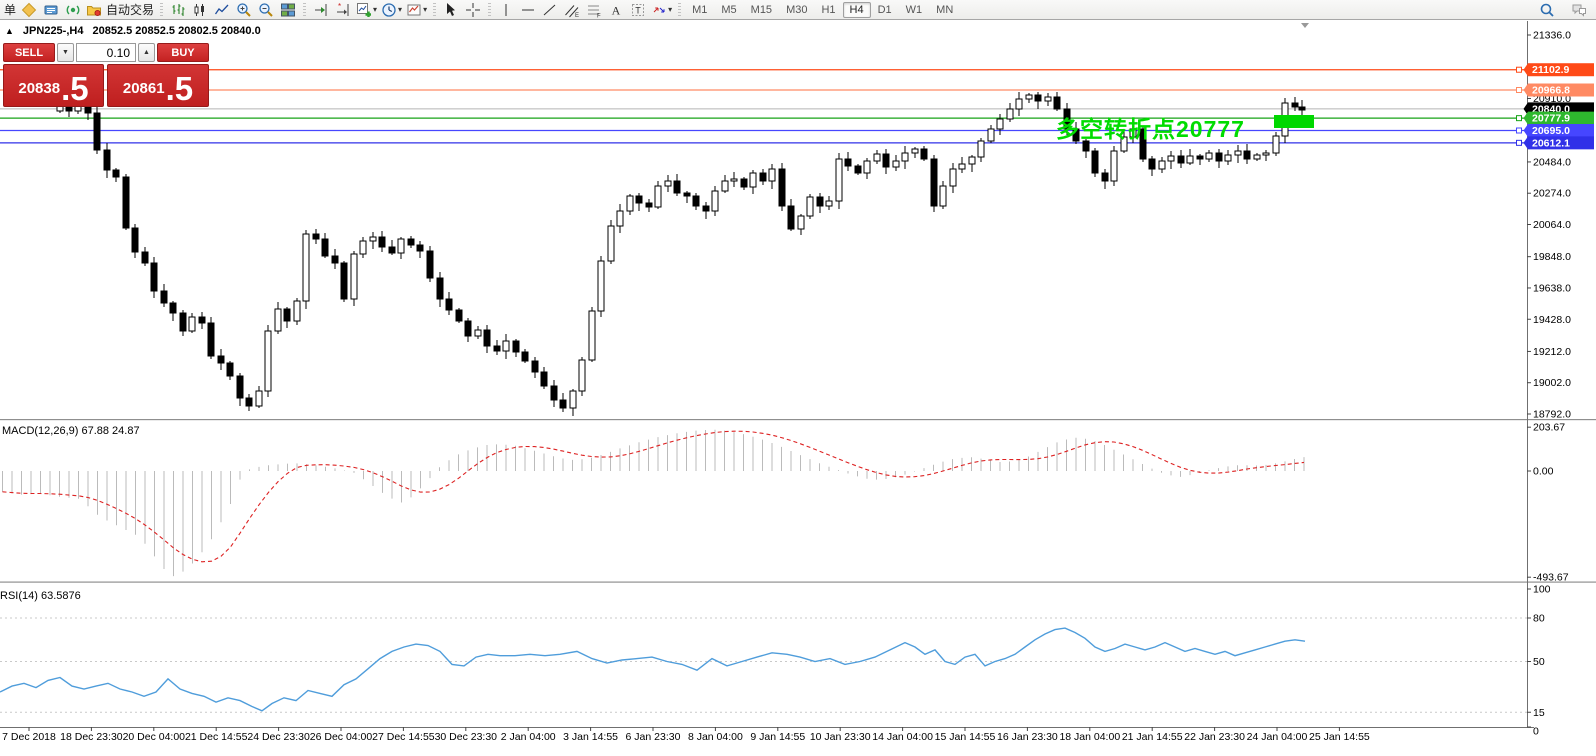  Describe the element at coordinates (75, 88) in the screenshot. I see `bid-pip-digits: .5` at that location.